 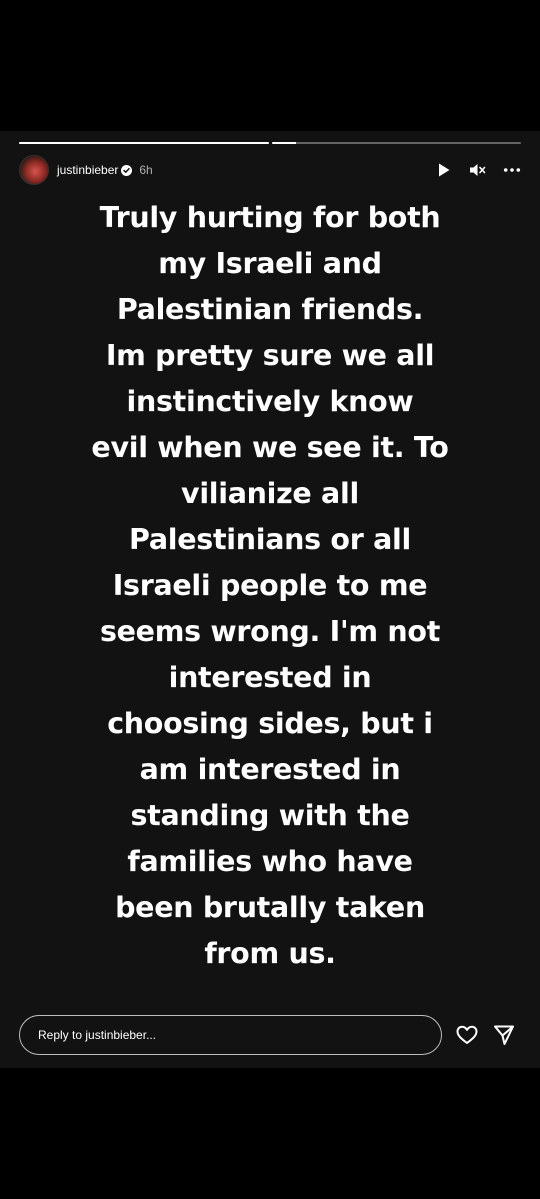 I want to click on avatar, so click(x=34, y=170).